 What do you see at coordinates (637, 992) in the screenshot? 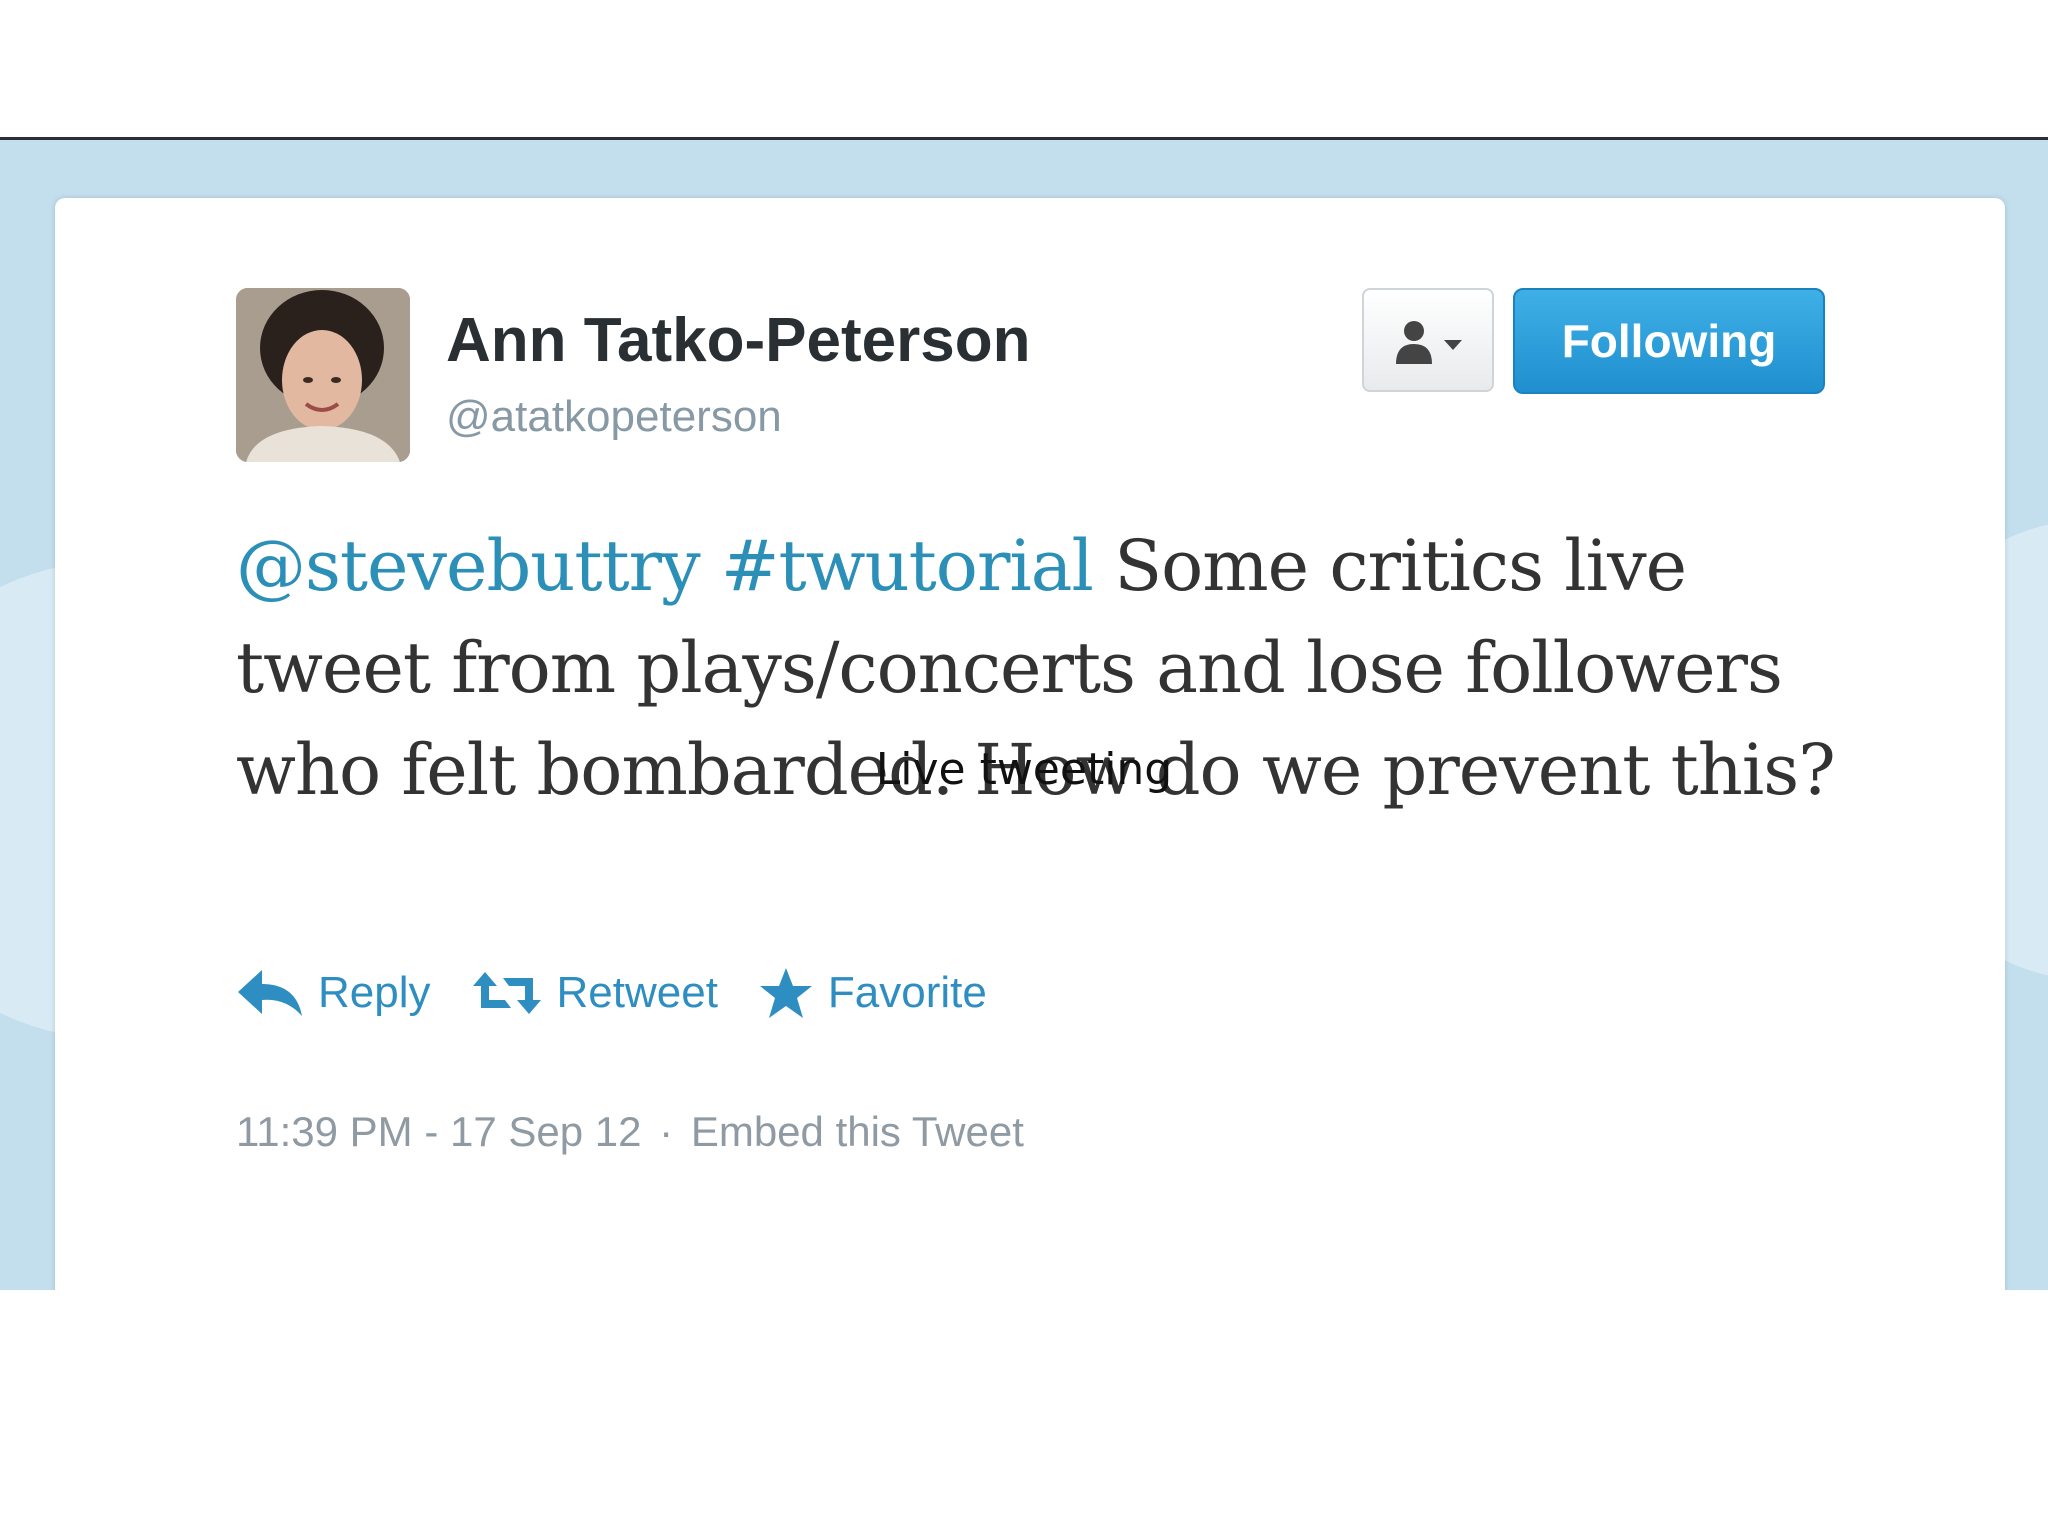
I see `retweet-label: Retweet` at bounding box center [637, 992].